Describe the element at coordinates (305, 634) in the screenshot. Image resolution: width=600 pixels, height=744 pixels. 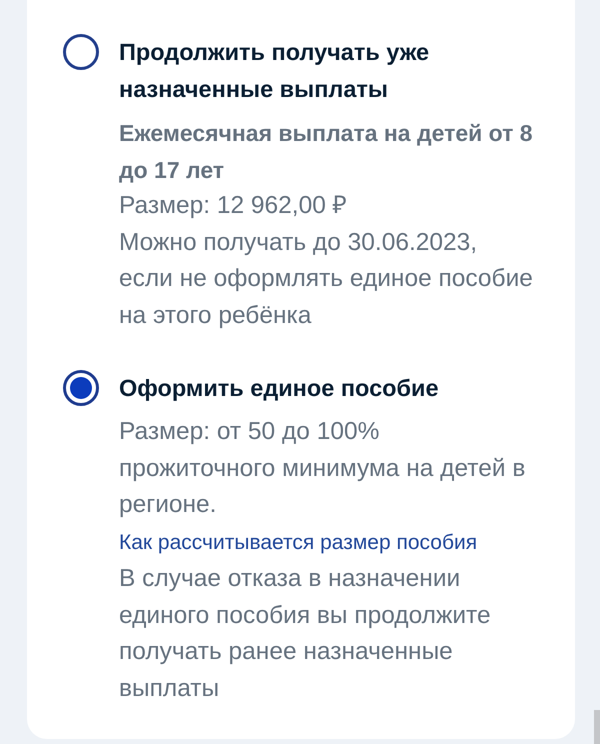
I see `detail-text: В случае отказа в назначении единого пособия вы продолжите получать ранее назначенные выплаты` at that location.